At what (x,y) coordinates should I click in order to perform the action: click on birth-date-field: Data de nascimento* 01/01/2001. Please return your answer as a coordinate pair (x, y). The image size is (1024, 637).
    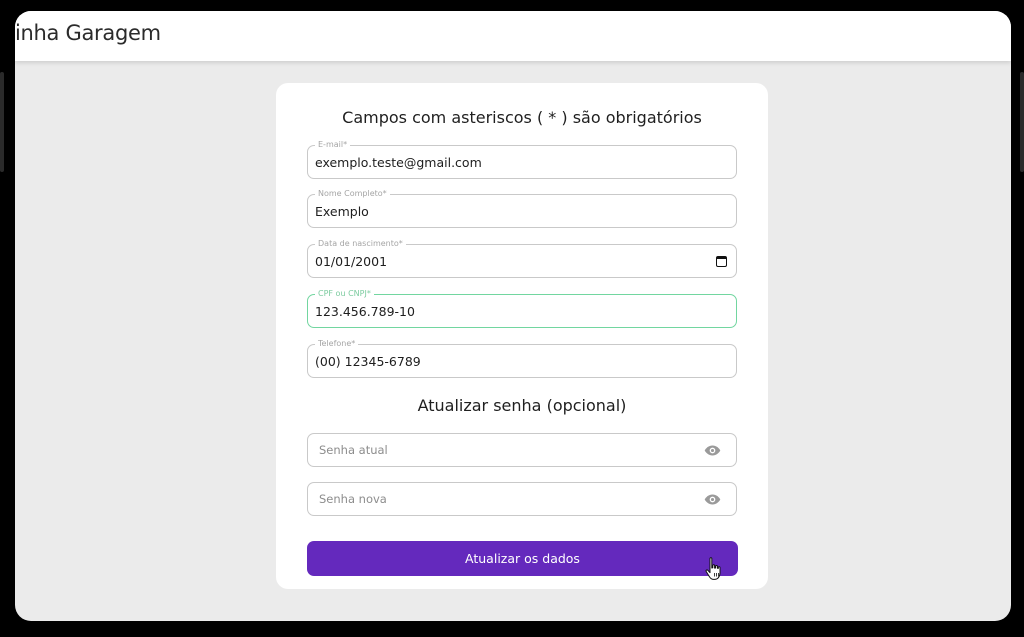
    Looking at the image, I should click on (522, 258).